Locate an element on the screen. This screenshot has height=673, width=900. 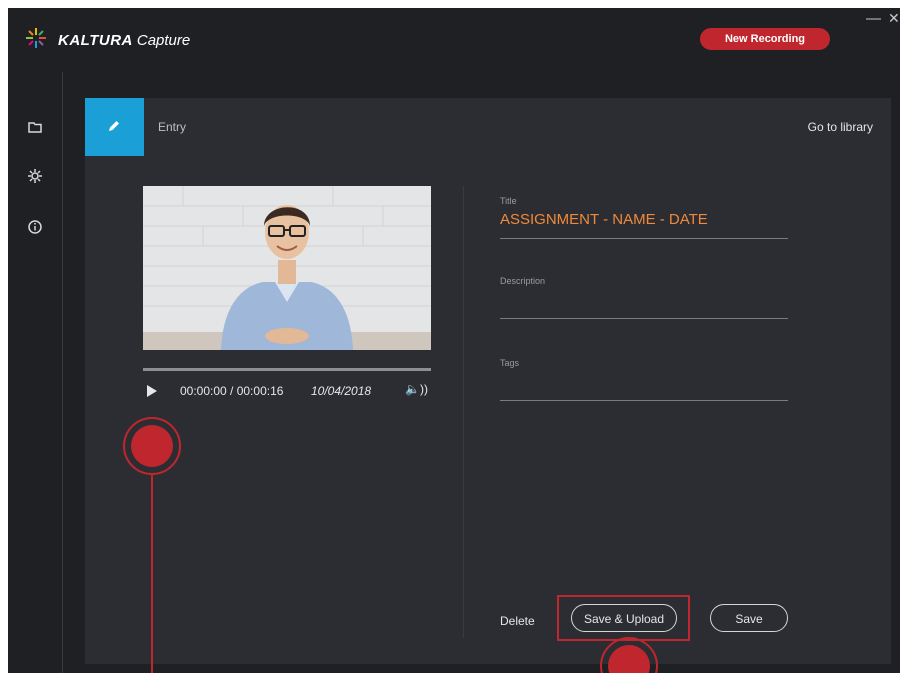
title-underline is located at coordinates (644, 238).